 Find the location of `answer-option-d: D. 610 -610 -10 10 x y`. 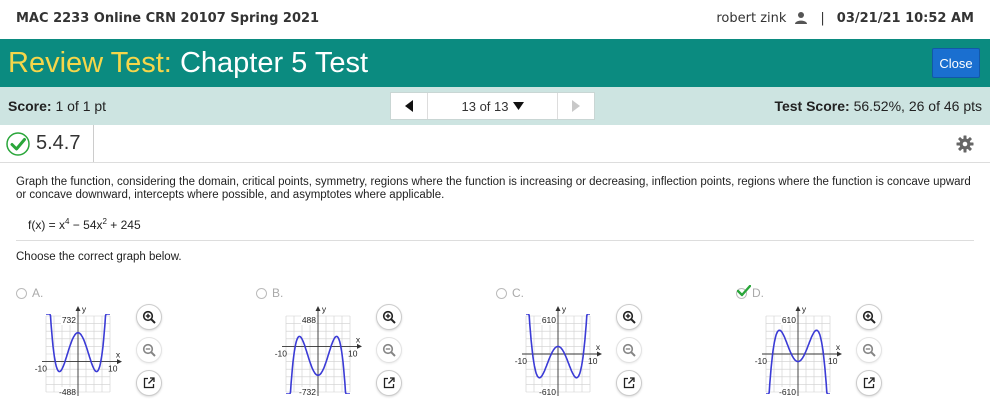

answer-option-d: D. 610 -610 -10 10 x y is located at coordinates (836, 344).